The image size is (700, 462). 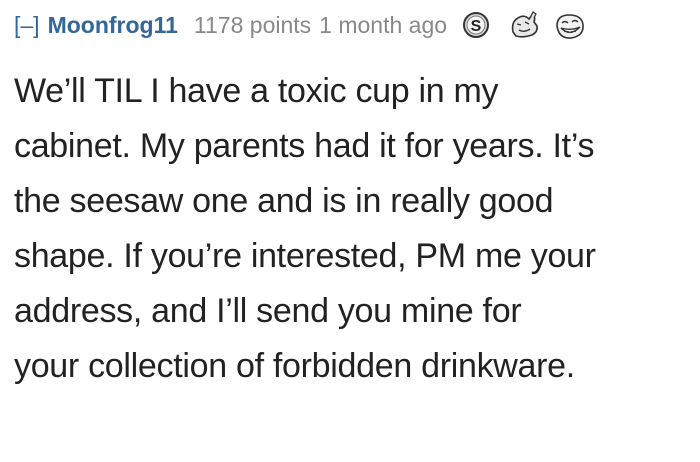 What do you see at coordinates (256, 91) in the screenshot?
I see `comment-line: We’ll TIL I have a toxic cup in my` at bounding box center [256, 91].